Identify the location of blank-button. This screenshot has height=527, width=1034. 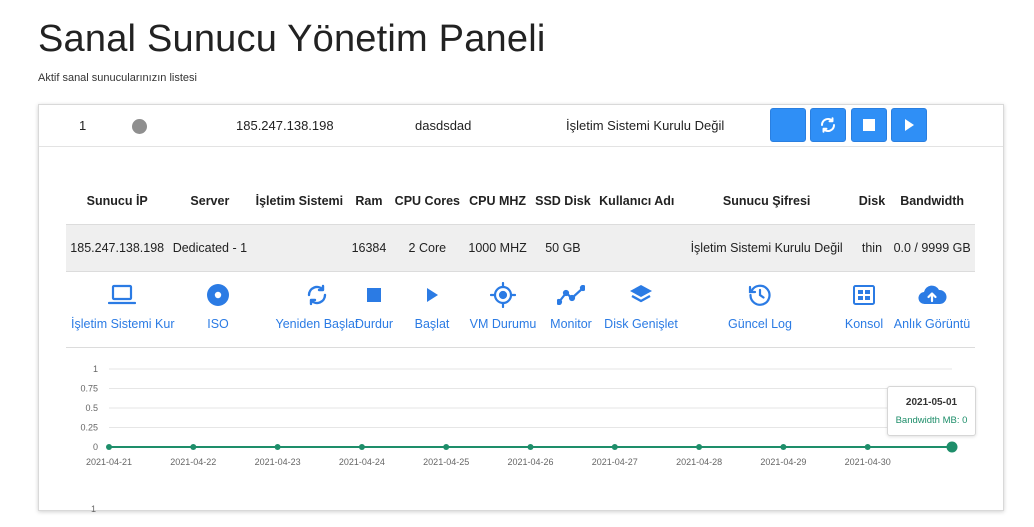
(788, 125).